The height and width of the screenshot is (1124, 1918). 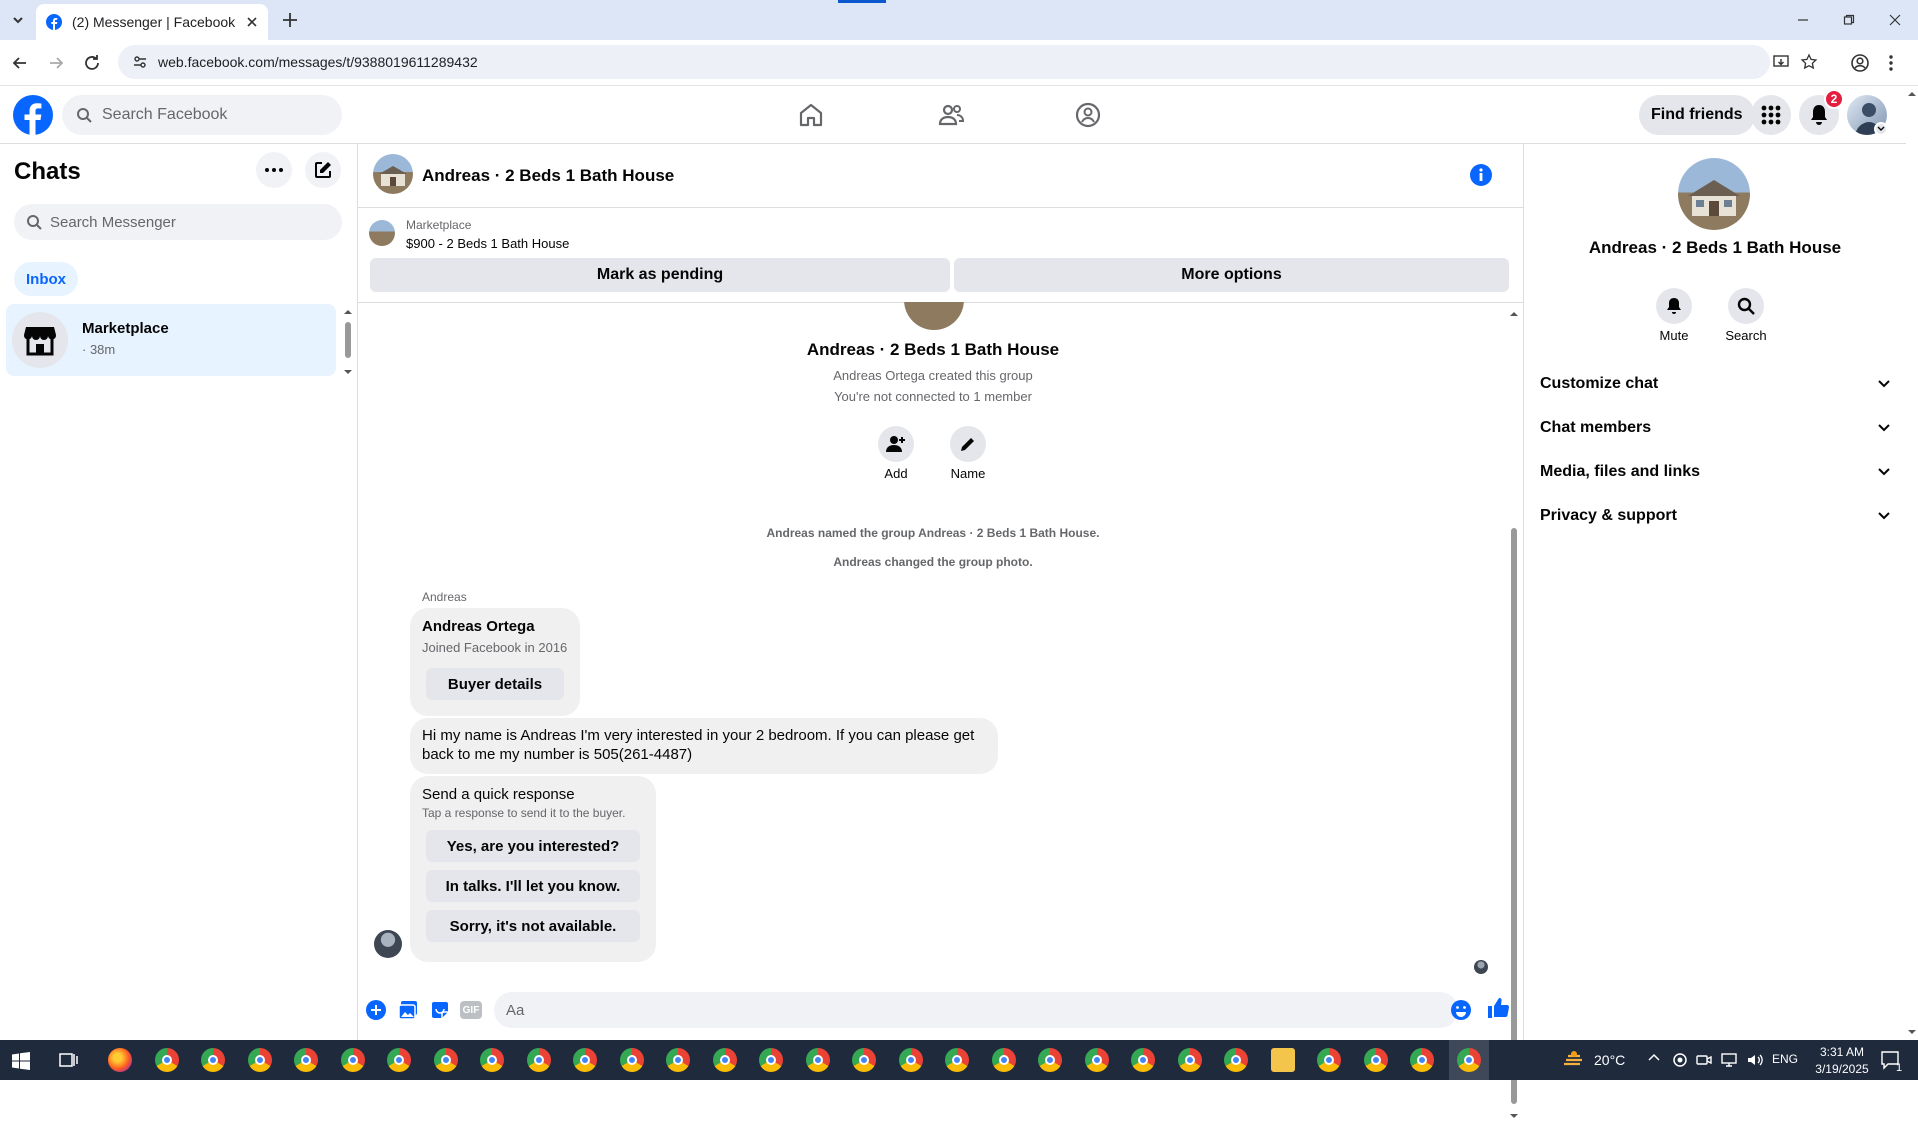 I want to click on friends-nav-icon, so click(x=951, y=115).